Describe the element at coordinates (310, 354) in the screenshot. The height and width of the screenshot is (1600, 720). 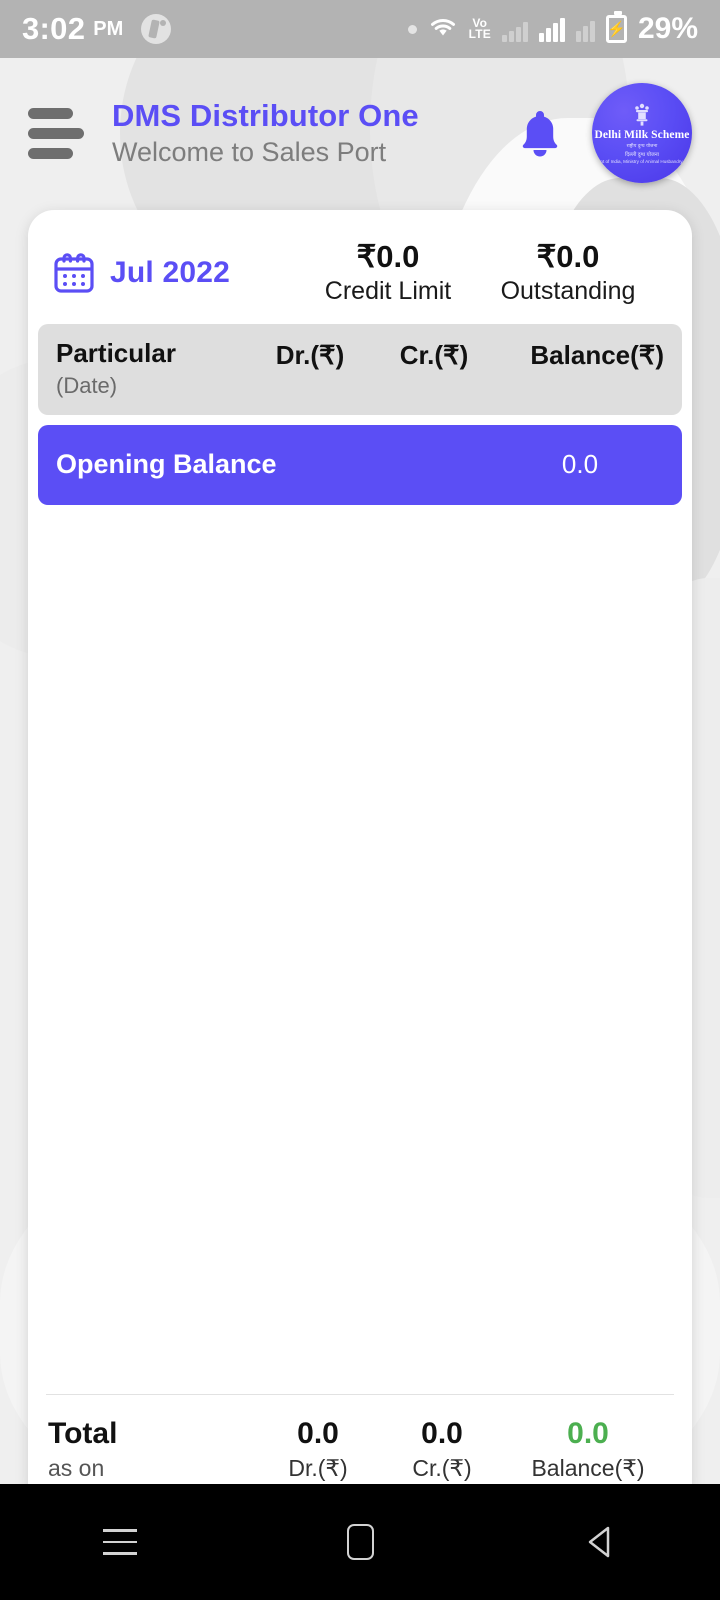
I see `column-header-dr: Dr.(₹)` at that location.